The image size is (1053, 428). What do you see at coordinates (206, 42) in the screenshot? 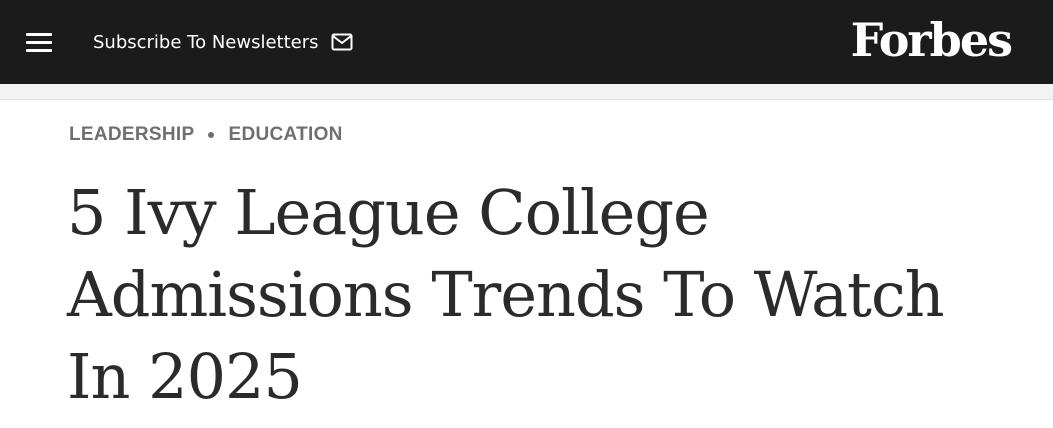
I see `subscribe-label: Subscribe To Newsletters` at bounding box center [206, 42].